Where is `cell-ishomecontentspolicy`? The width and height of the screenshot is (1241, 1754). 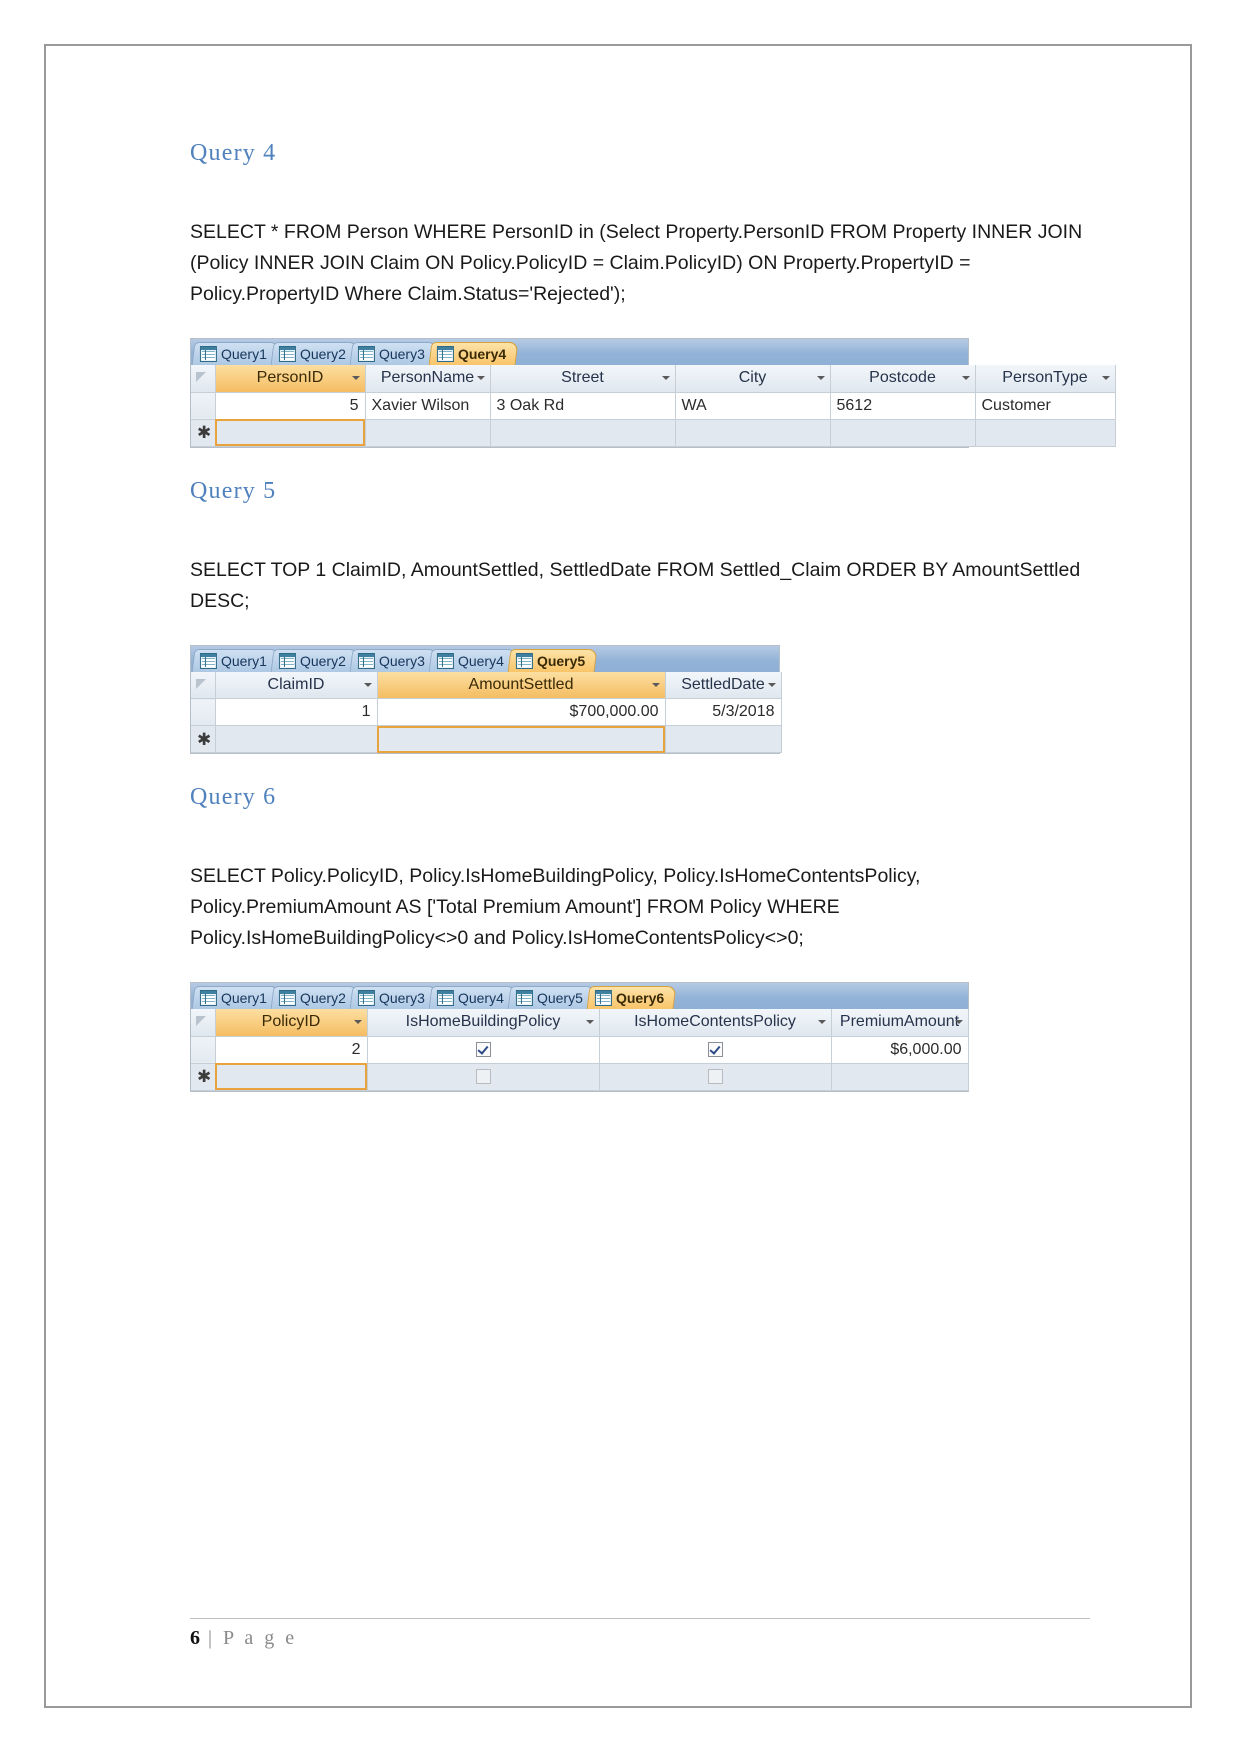 cell-ishomecontentspolicy is located at coordinates (715, 1050).